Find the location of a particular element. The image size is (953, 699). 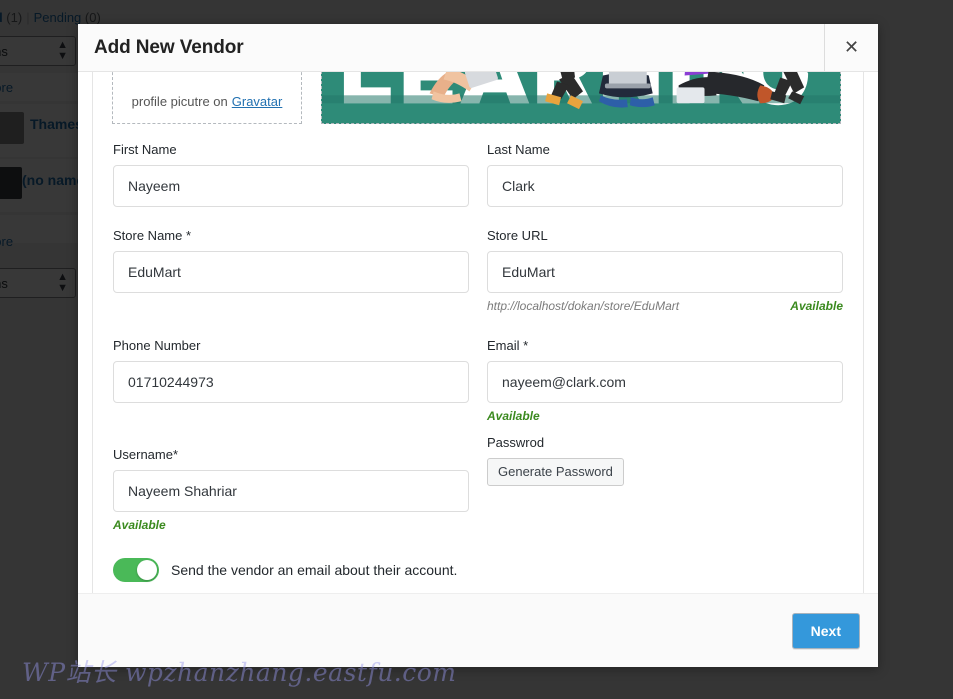

store-url-input is located at coordinates (665, 272).